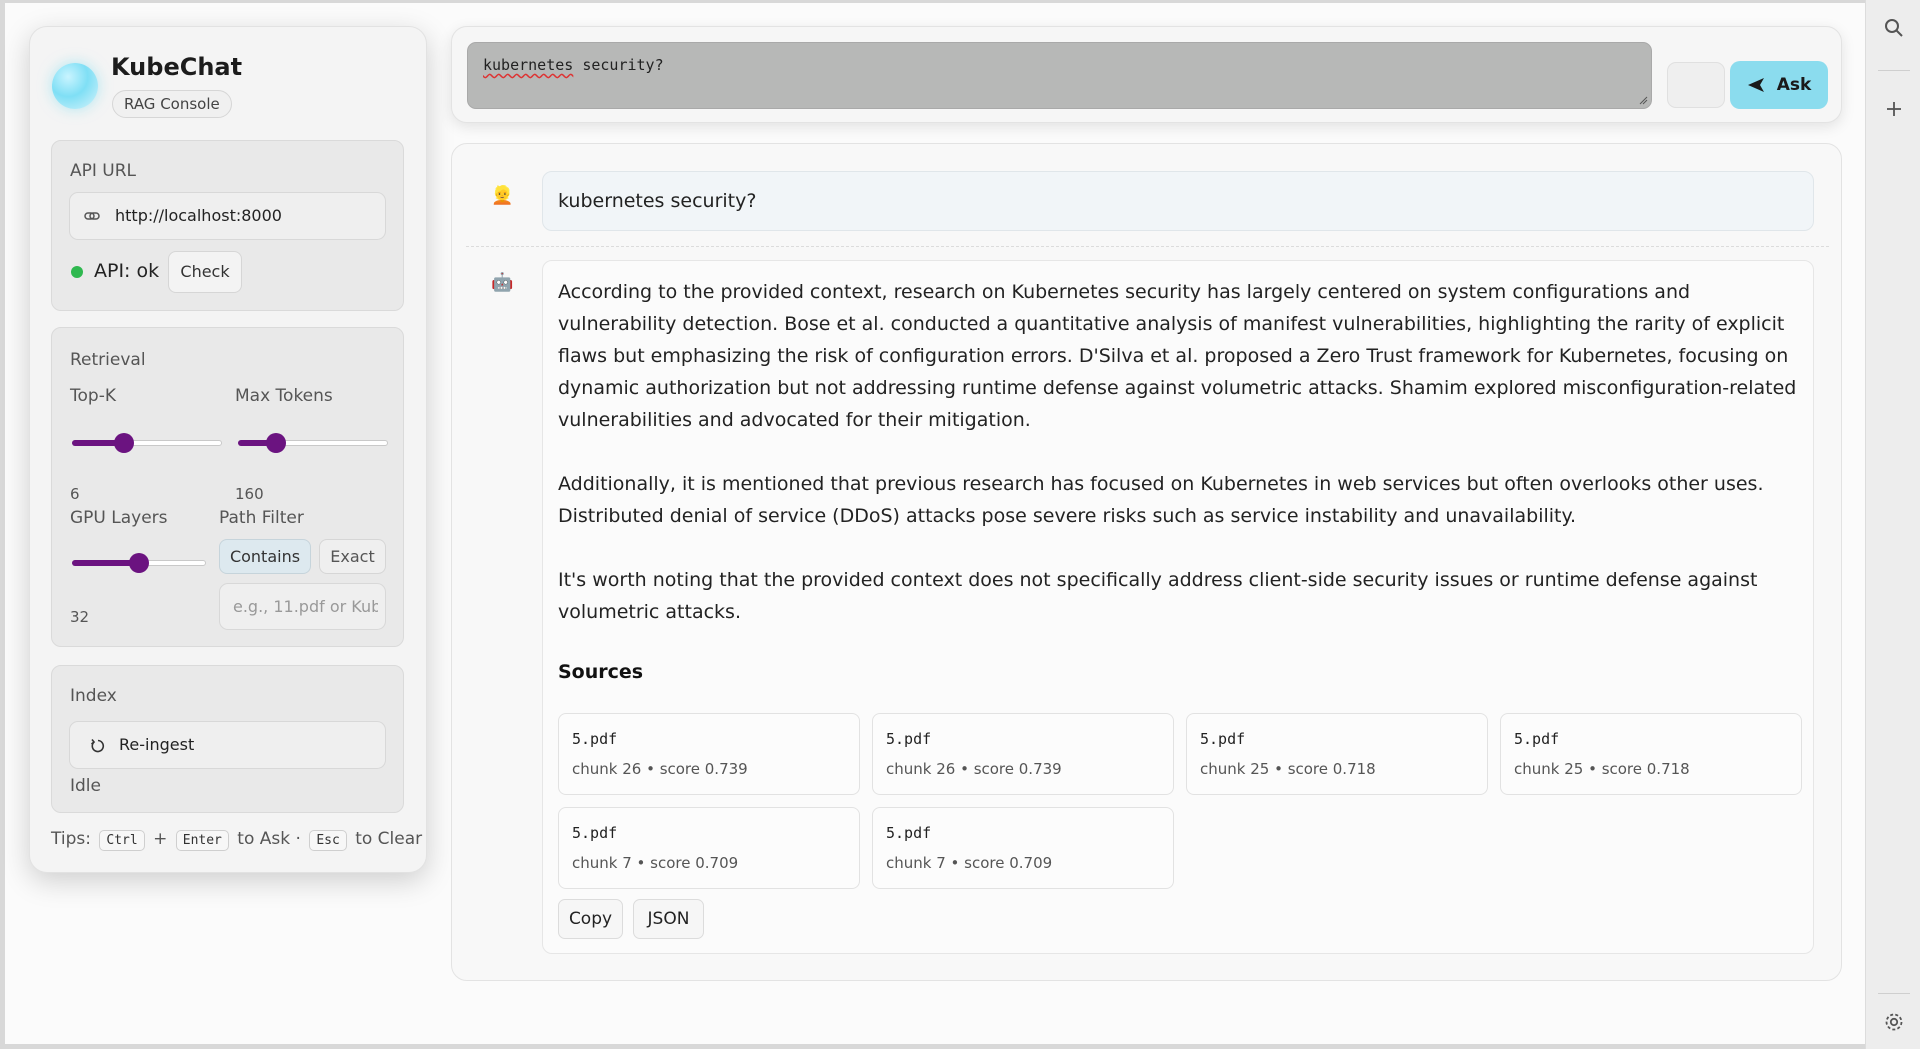 This screenshot has width=1920, height=1049. I want to click on ask-button: Ask, so click(1779, 85).